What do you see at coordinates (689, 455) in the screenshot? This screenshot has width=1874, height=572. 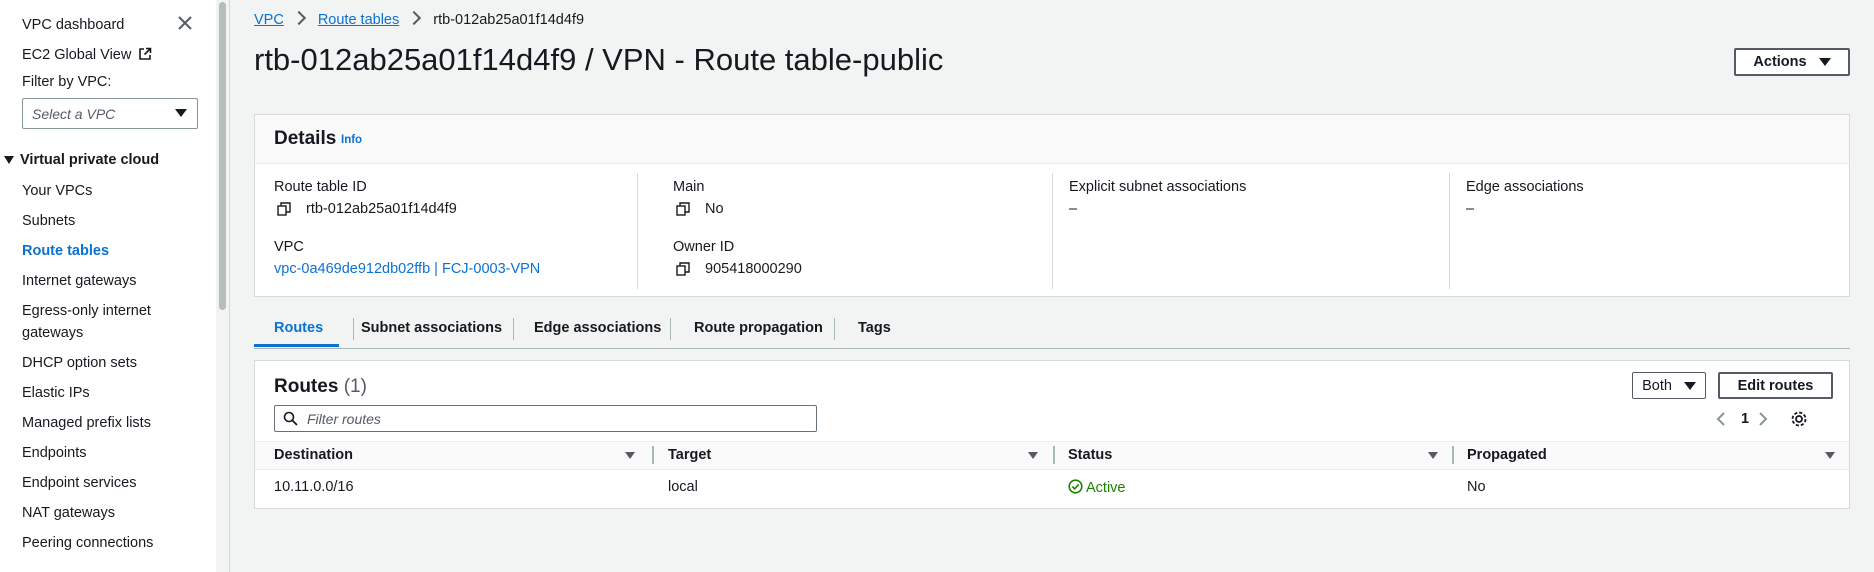 I see `column-header-target: Target` at bounding box center [689, 455].